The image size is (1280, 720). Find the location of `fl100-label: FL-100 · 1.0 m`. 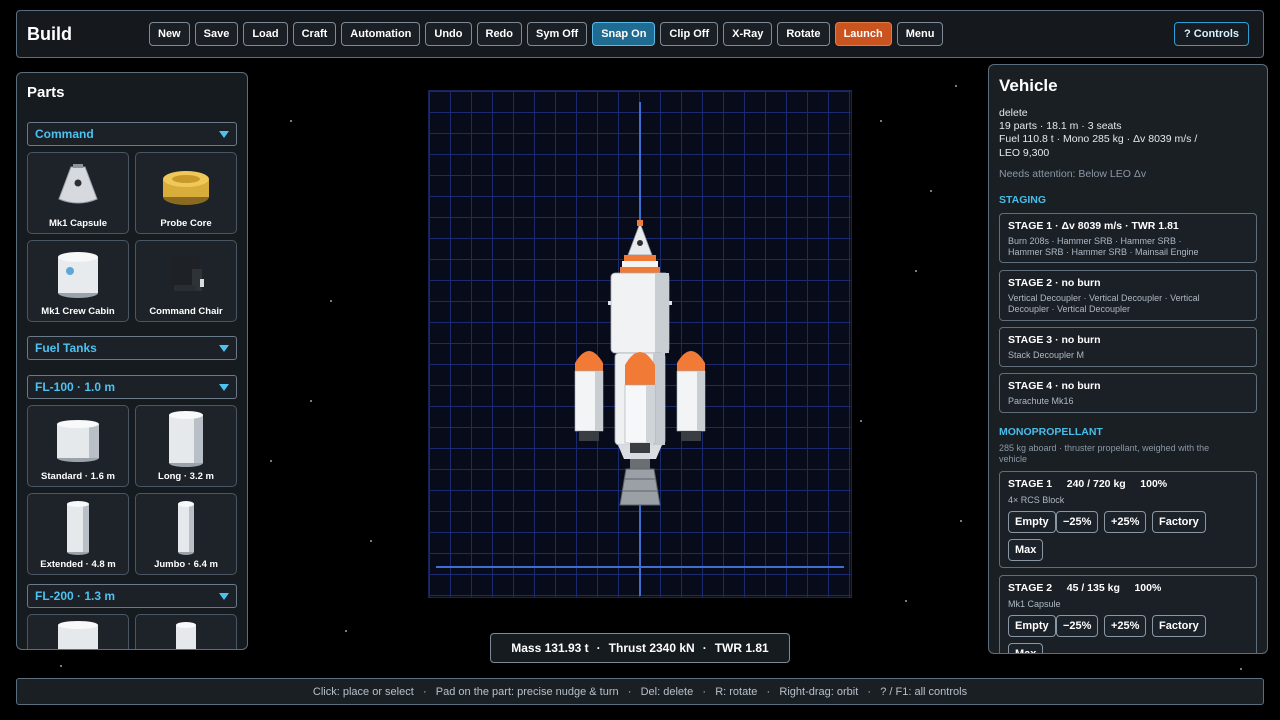

fl100-label: FL-100 · 1.0 m is located at coordinates (75, 387).